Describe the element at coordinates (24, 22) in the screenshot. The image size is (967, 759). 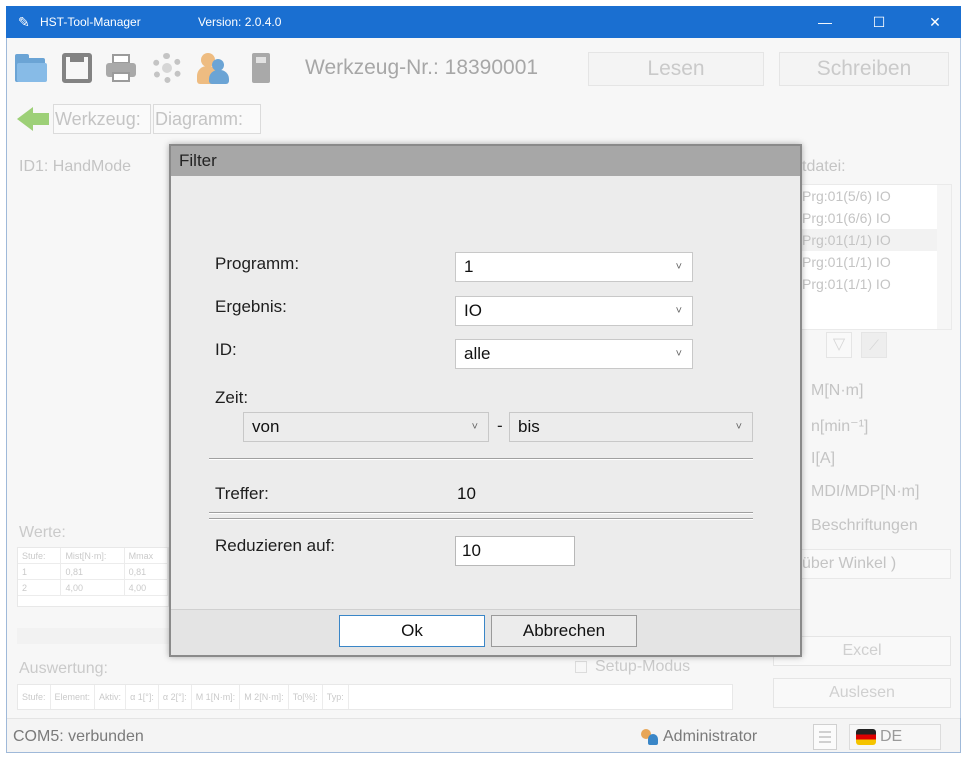
I see `wrench-icon: ✎` at that location.